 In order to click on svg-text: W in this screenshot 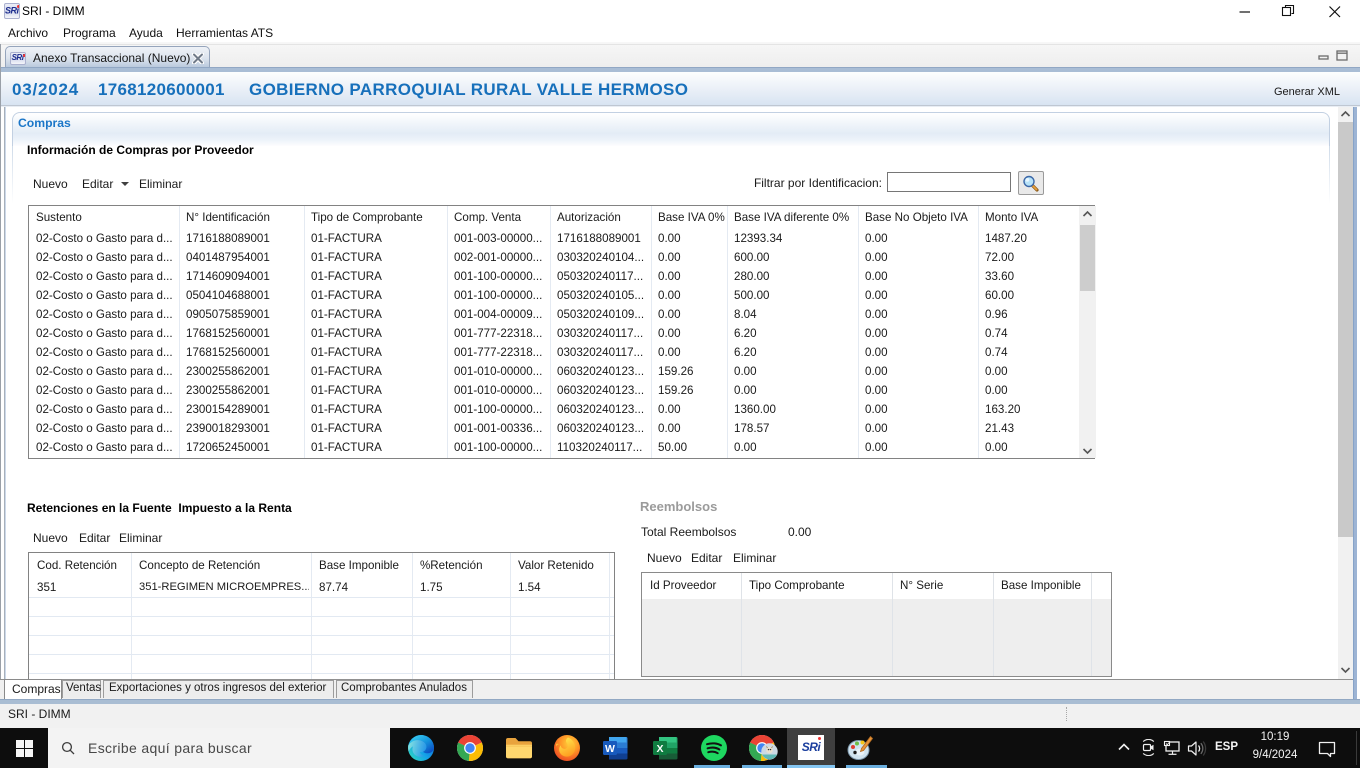, I will do `click(610, 749)`.